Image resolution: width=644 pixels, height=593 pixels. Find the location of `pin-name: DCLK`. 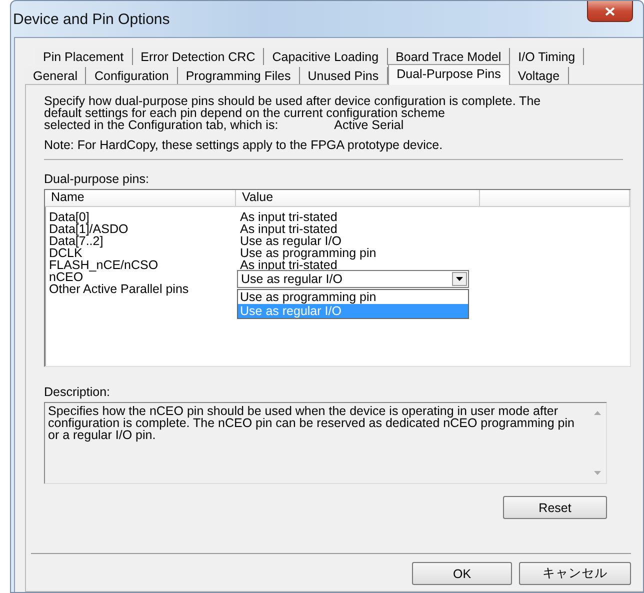

pin-name: DCLK is located at coordinates (65, 253).